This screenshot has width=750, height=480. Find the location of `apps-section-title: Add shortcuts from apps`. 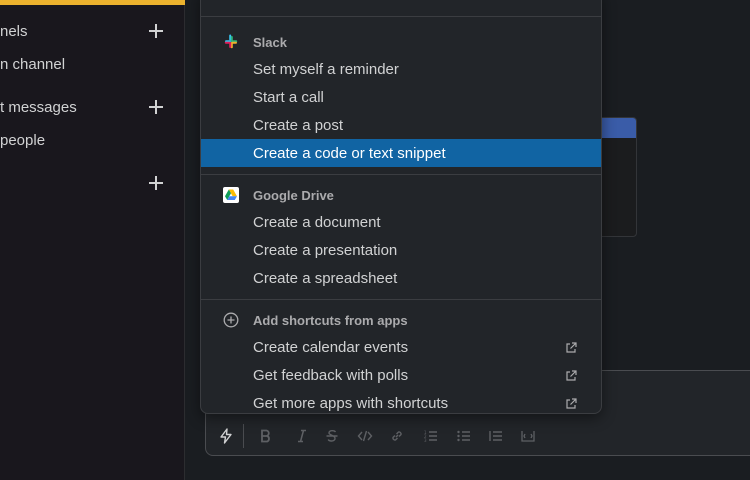

apps-section-title: Add shortcuts from apps is located at coordinates (330, 320).